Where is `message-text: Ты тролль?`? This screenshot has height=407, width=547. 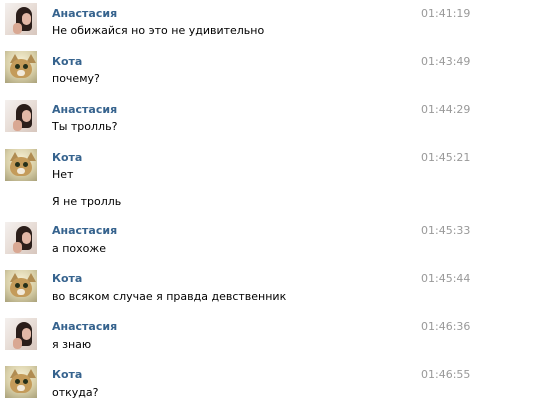
message-text: Ты тролль? is located at coordinates (85, 126).